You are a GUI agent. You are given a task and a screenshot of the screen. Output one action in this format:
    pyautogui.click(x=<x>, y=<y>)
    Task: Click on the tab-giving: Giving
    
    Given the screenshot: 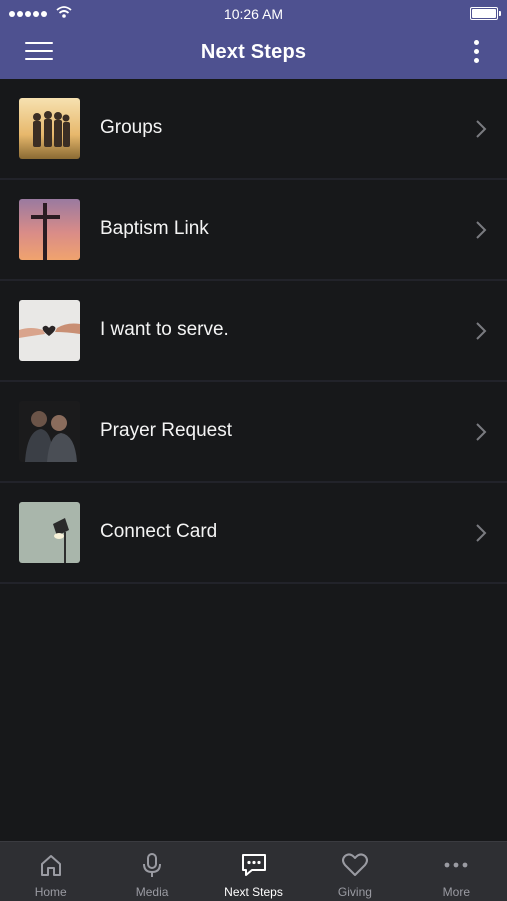 What is the action you would take?
    pyautogui.click(x=354, y=871)
    